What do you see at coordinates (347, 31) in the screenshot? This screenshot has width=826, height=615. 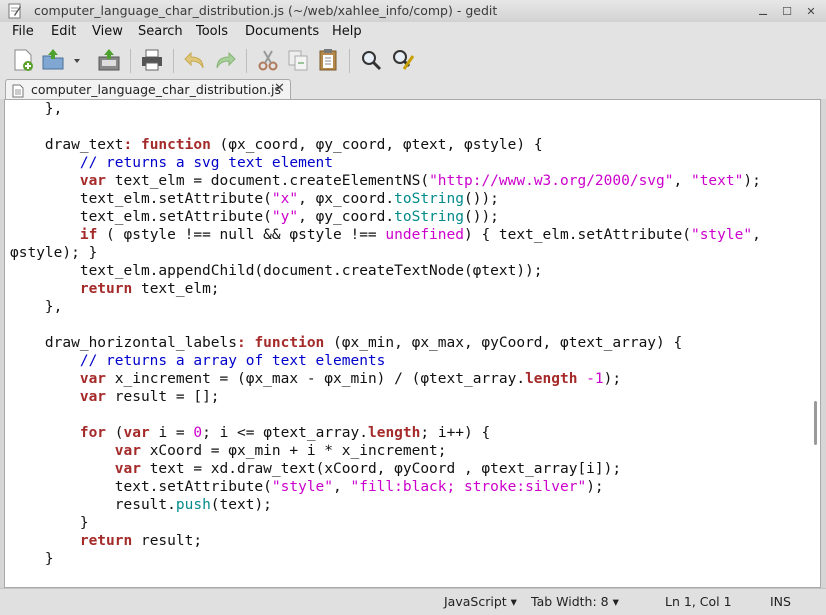 I see `menu-help: Help` at bounding box center [347, 31].